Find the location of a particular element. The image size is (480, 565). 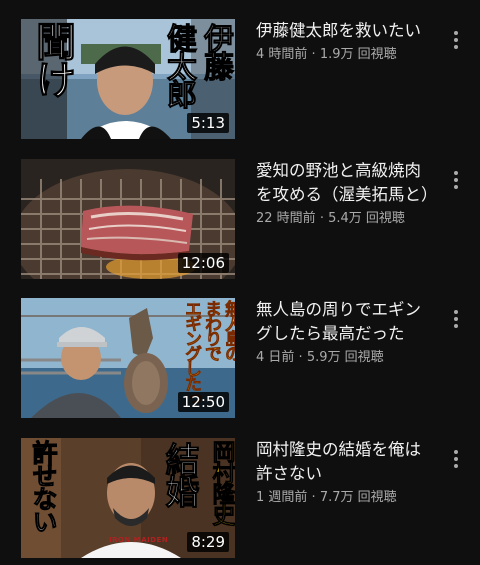

video-duration: 12:50 is located at coordinates (203, 402).